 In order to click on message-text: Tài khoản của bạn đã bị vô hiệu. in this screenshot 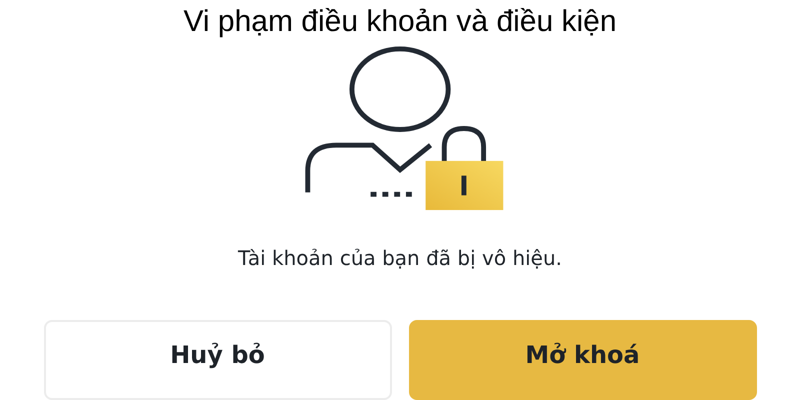, I will do `click(400, 258)`.